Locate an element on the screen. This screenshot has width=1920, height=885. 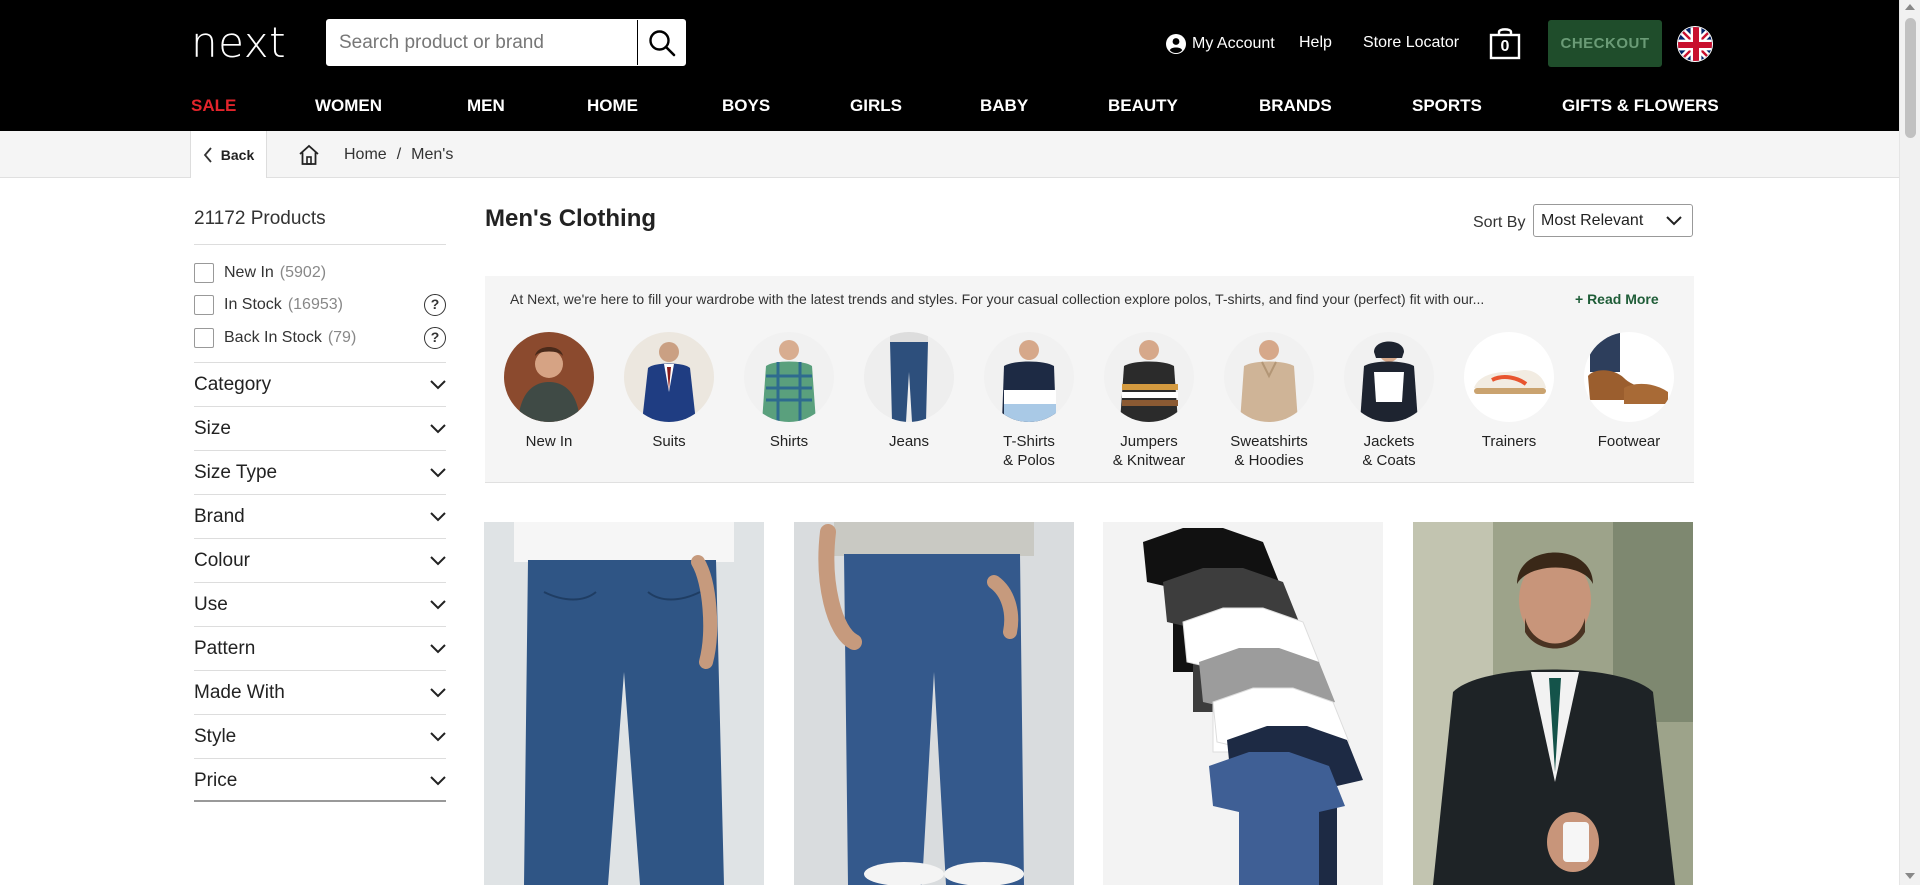
category-footwear: Footwear is located at coordinates (1629, 391).